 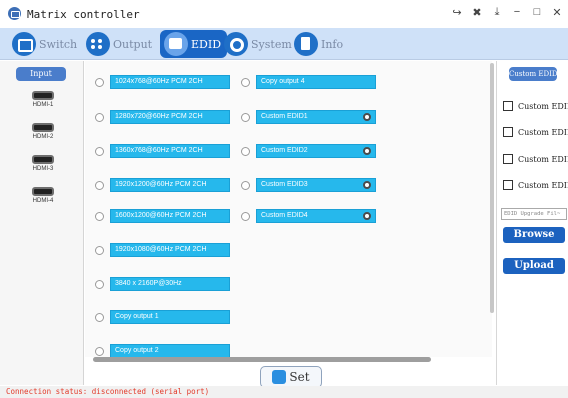 What do you see at coordinates (83, 14) in the screenshot?
I see `window-title: Matrix controller` at bounding box center [83, 14].